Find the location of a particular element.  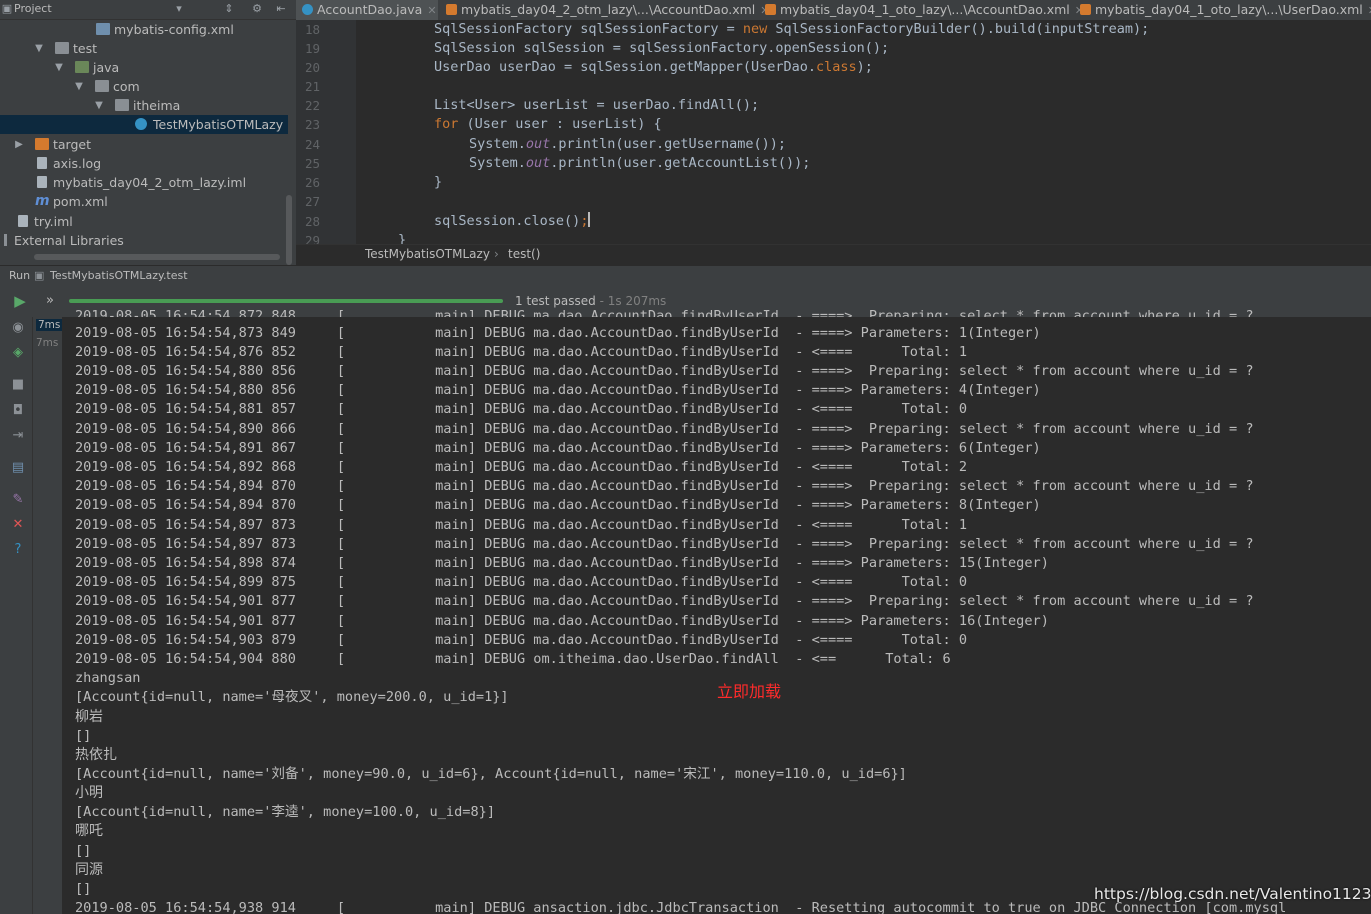

code-line-24: System.out.println(user.getUsername()); is located at coordinates (627, 144).